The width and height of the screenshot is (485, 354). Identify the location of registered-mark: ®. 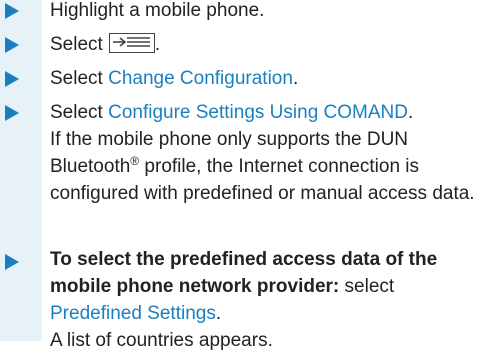
(135, 161).